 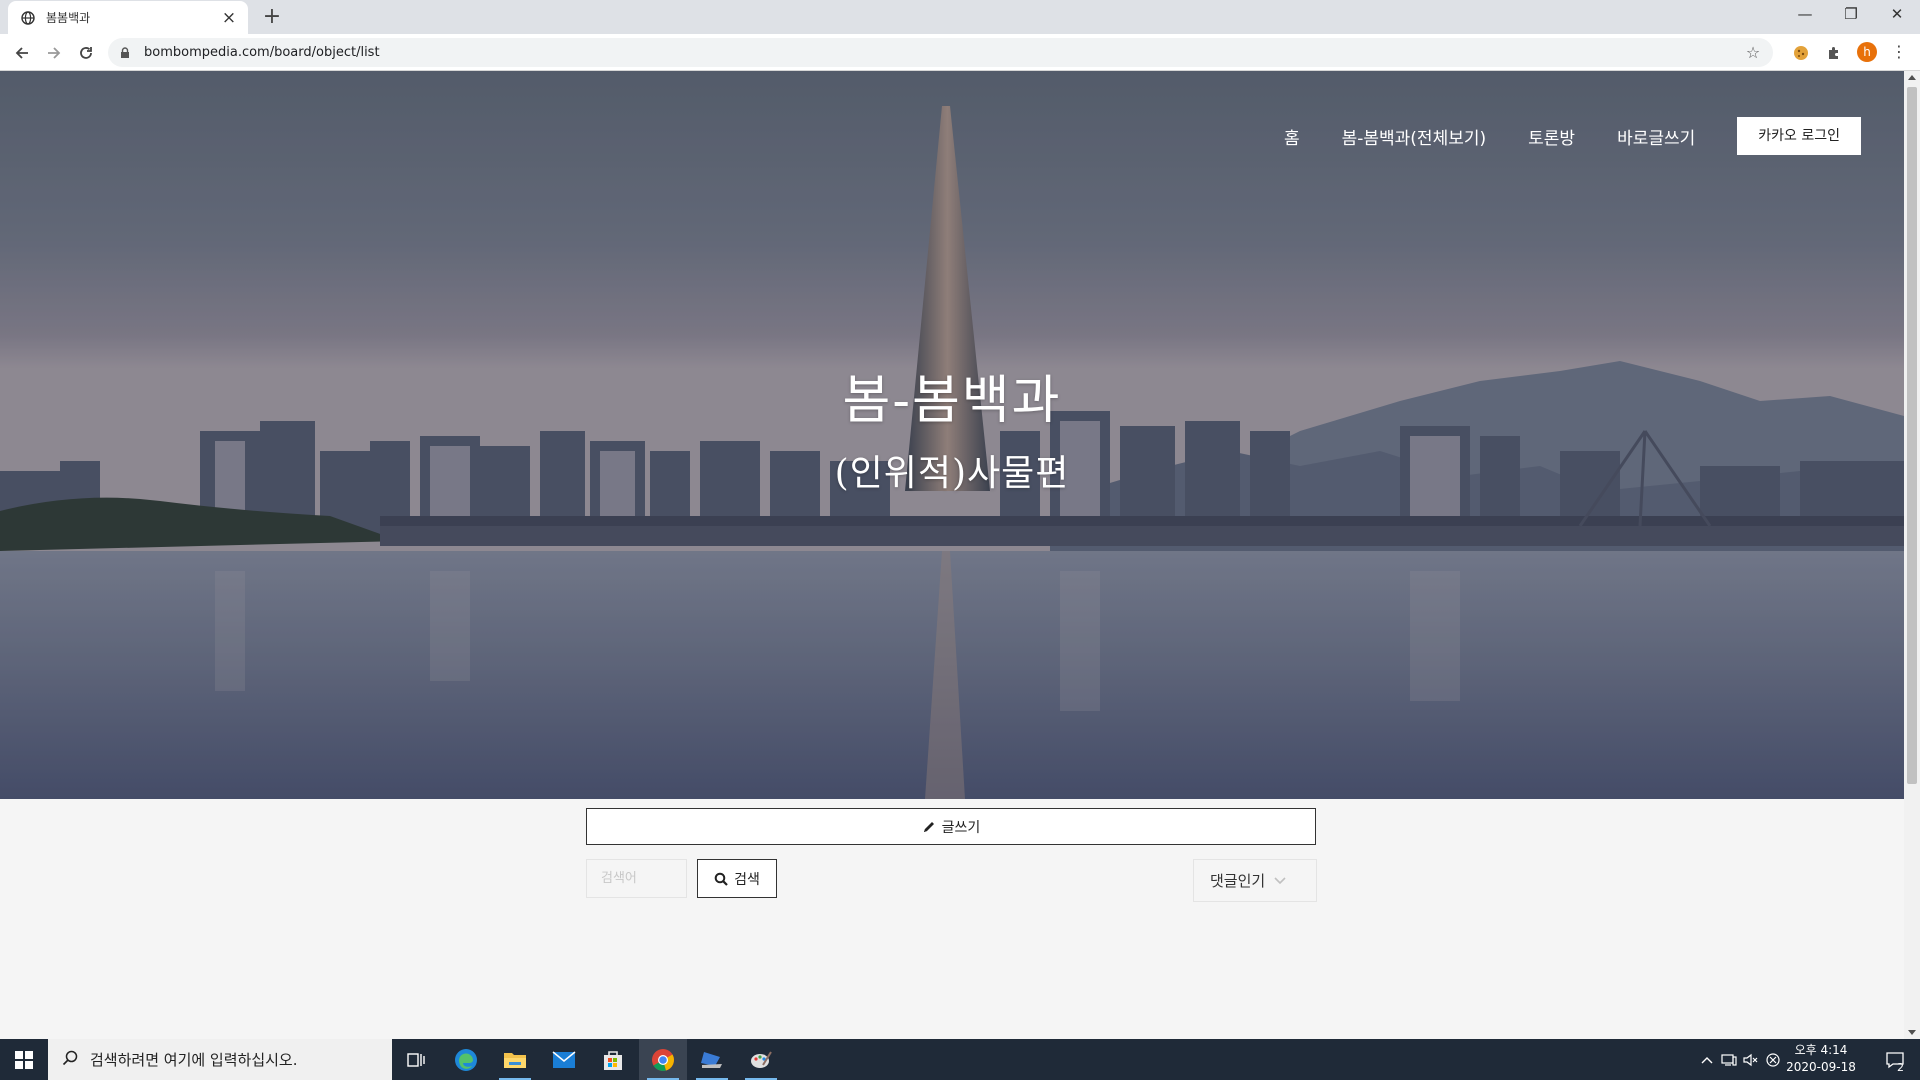 What do you see at coordinates (1912, 1032) in the screenshot?
I see `scroll-down-arrow-icon` at bounding box center [1912, 1032].